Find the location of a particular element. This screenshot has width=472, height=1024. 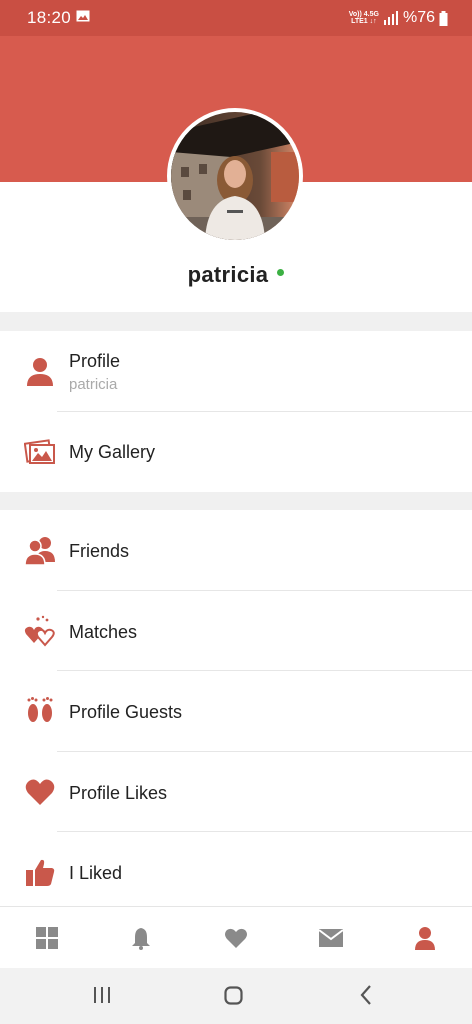

menu-item-label: My Gallery is located at coordinates (112, 452).